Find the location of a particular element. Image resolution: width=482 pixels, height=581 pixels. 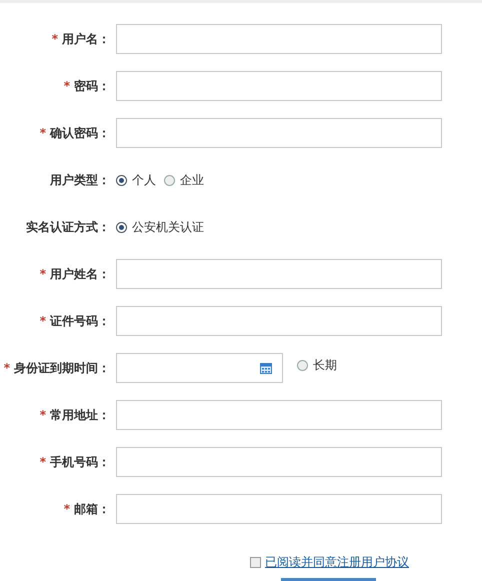

field-label: 用户姓名： is located at coordinates (80, 274).